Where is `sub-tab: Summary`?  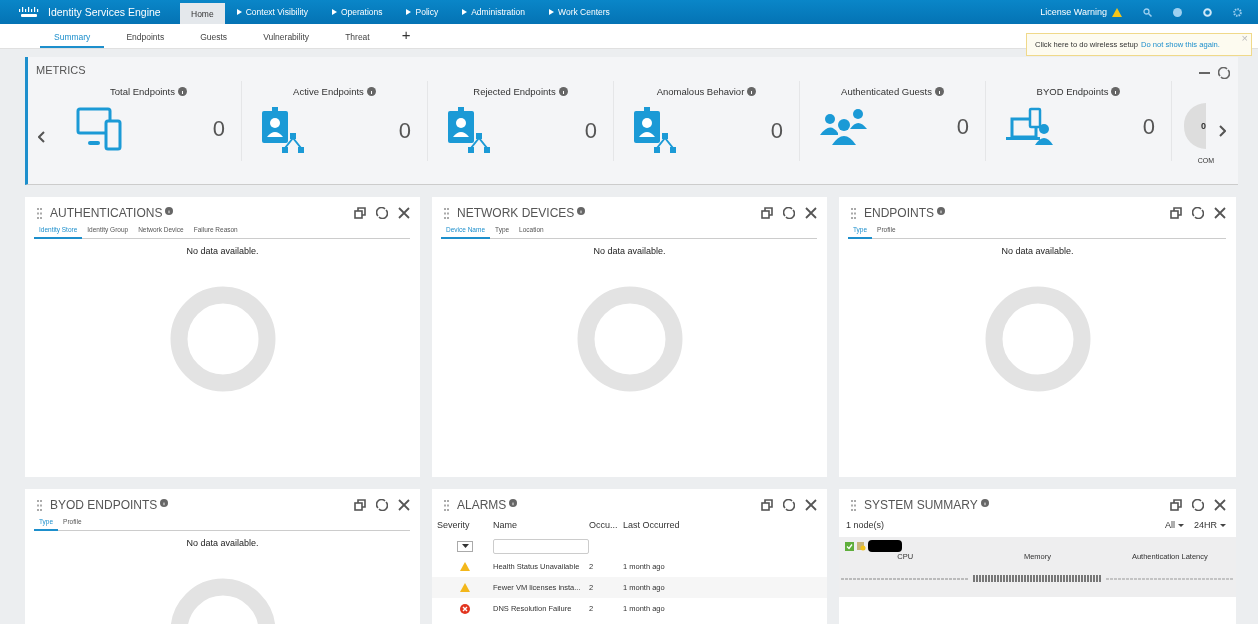 sub-tab: Summary is located at coordinates (72, 38).